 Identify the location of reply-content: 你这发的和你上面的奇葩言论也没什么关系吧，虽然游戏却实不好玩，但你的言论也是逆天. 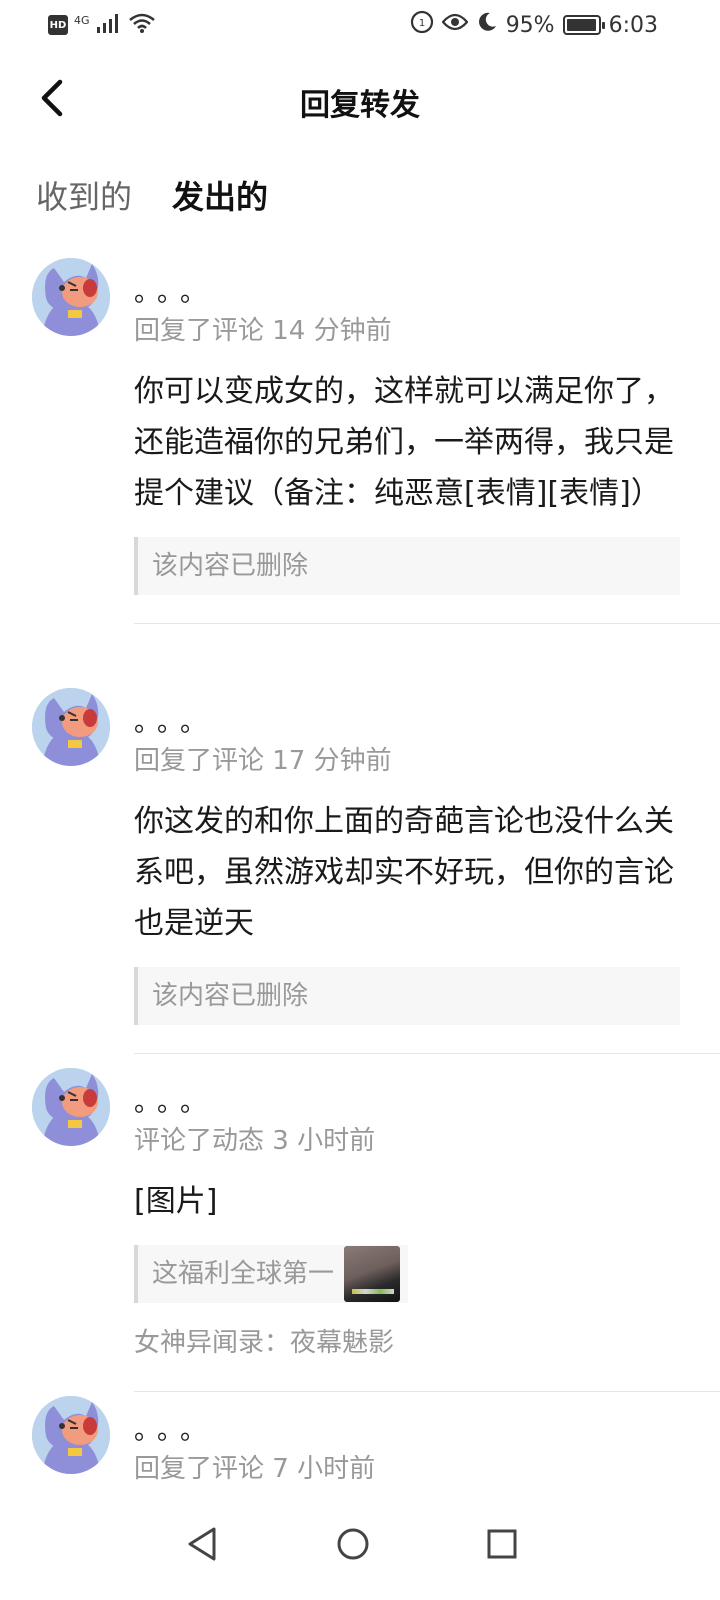
(407, 872).